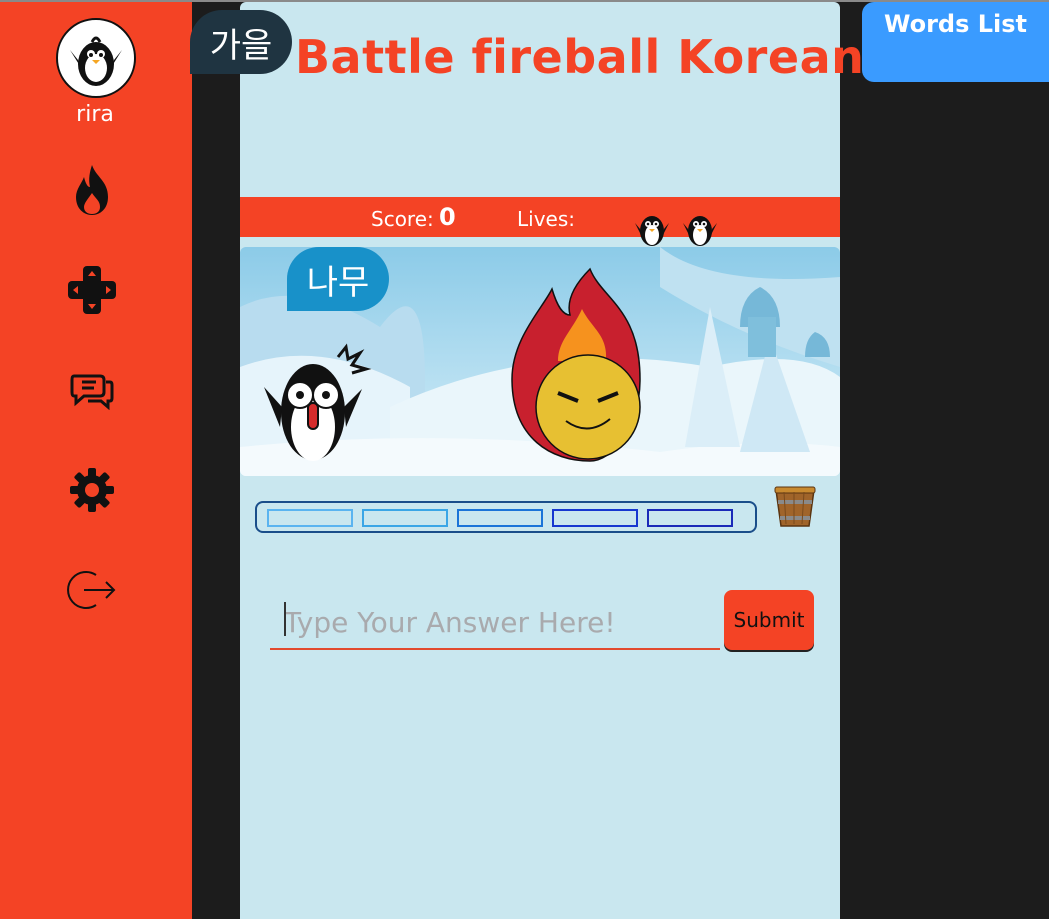 The height and width of the screenshot is (919, 1049). What do you see at coordinates (546, 219) in the screenshot?
I see `lives-label: Lives:` at bounding box center [546, 219].